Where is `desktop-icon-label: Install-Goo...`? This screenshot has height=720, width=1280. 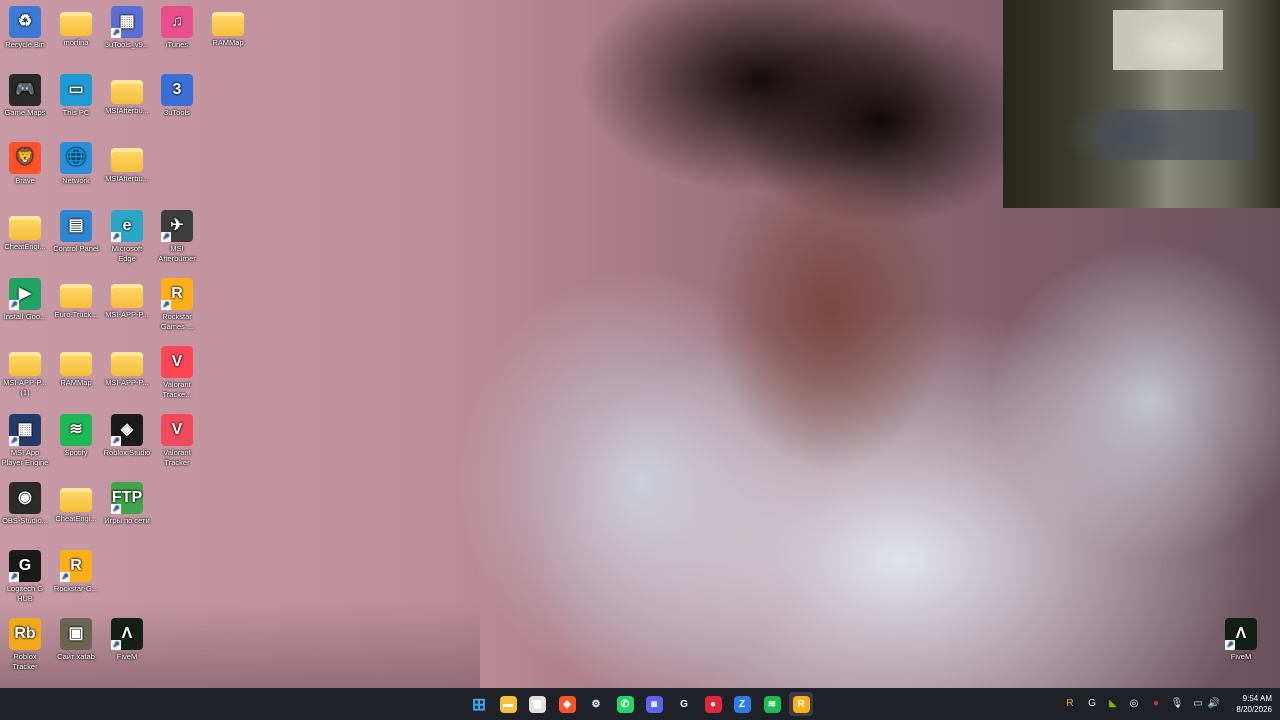 desktop-icon-label: Install-Goo... is located at coordinates (25, 316).